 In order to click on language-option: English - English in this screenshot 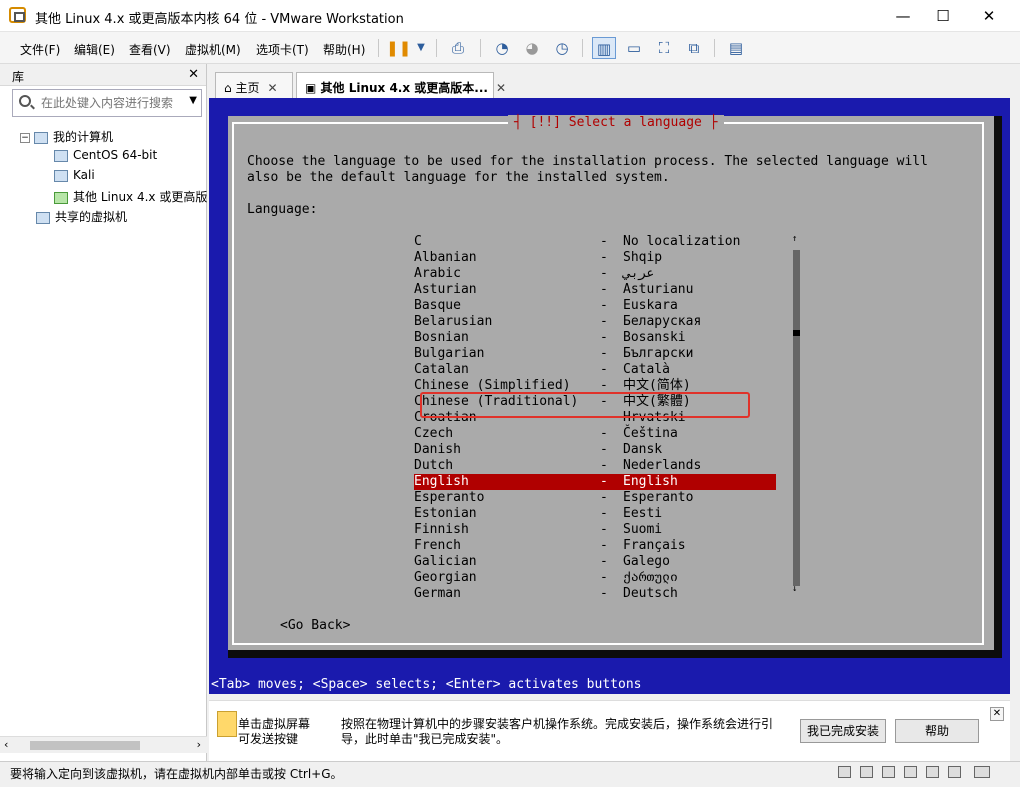, I will do `click(595, 482)`.